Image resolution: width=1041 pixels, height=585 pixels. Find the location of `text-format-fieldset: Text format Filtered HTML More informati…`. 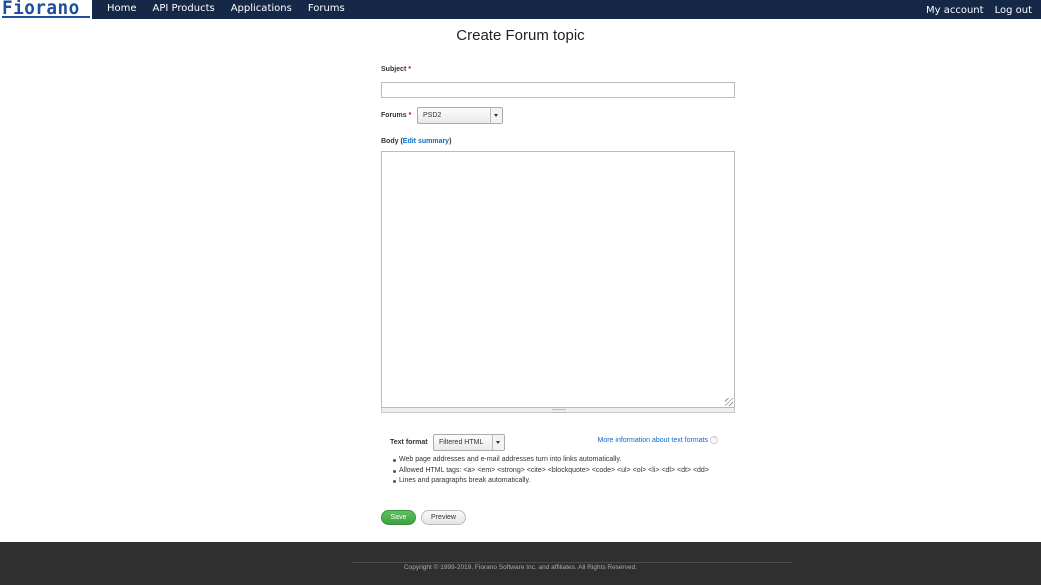

text-format-fieldset: Text format Filtered HTML More informati… is located at coordinates (558, 456).